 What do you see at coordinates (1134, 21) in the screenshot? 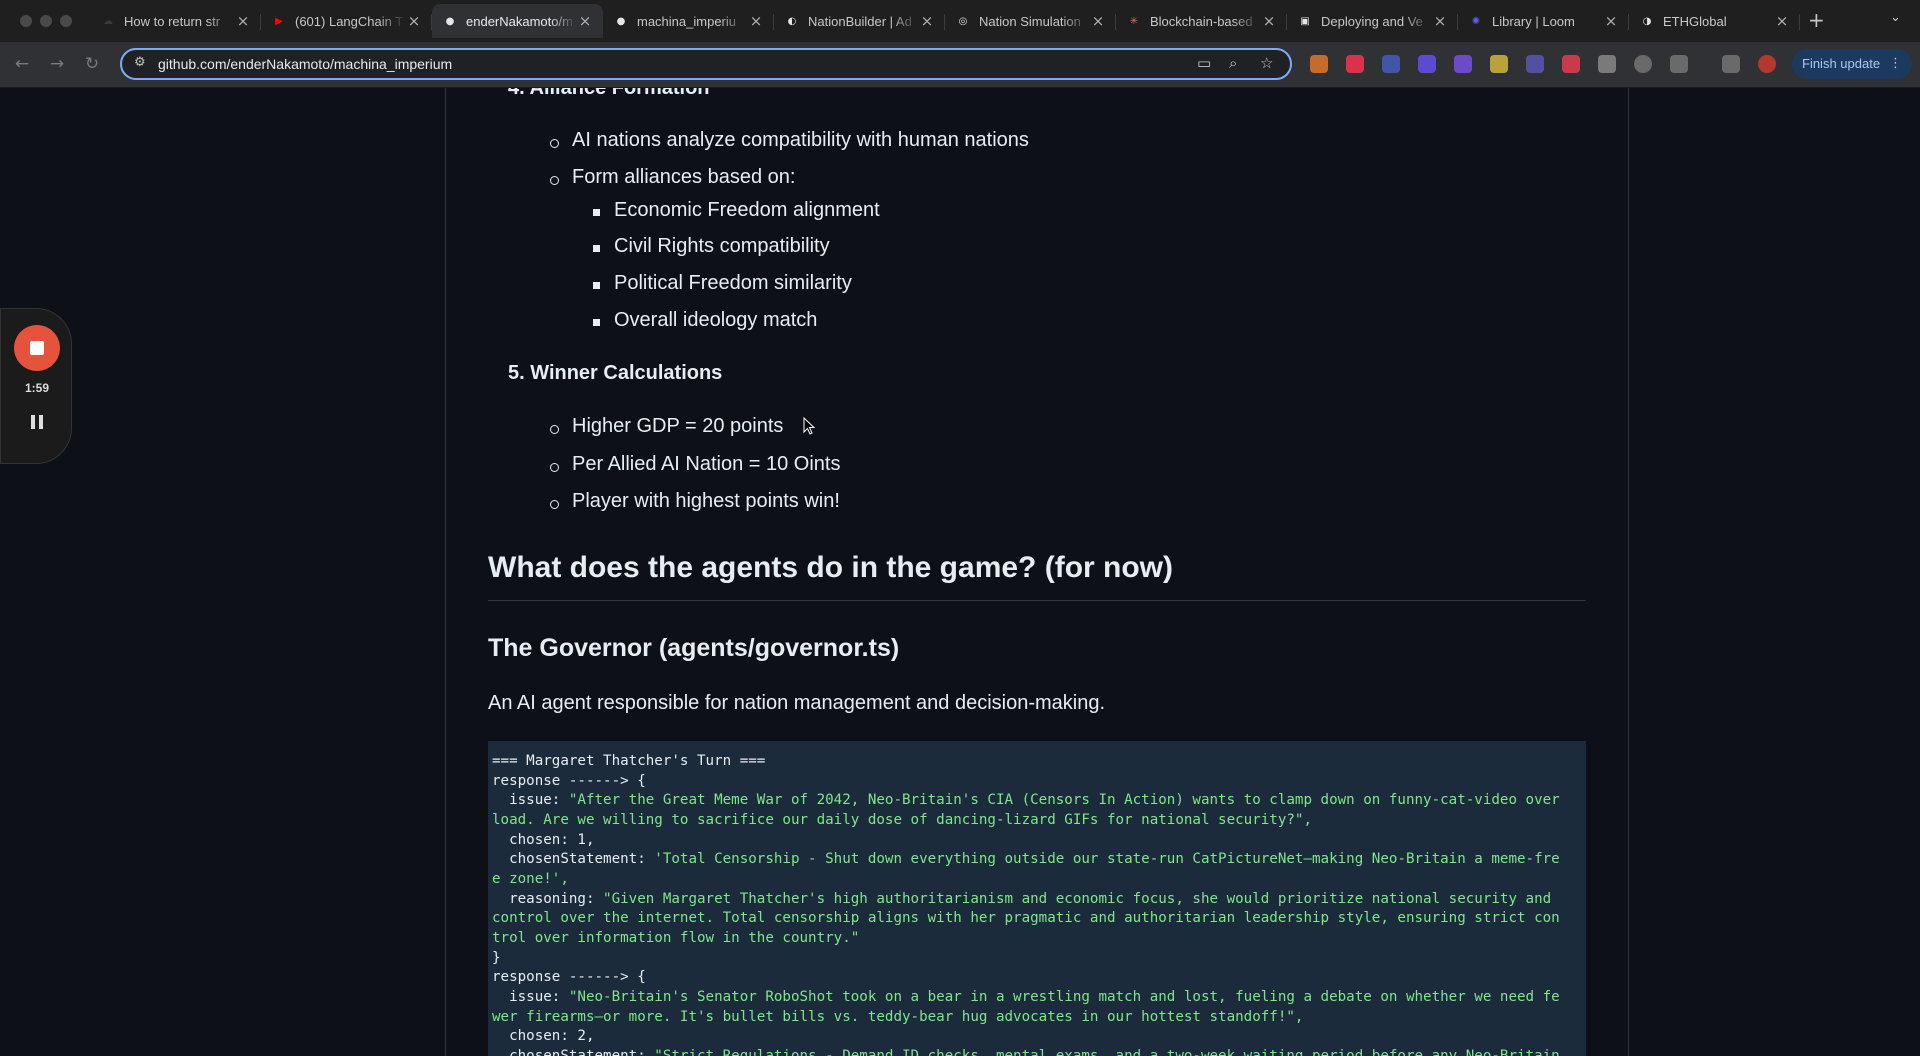
I see `tab-favicon-icon: ✳` at bounding box center [1134, 21].